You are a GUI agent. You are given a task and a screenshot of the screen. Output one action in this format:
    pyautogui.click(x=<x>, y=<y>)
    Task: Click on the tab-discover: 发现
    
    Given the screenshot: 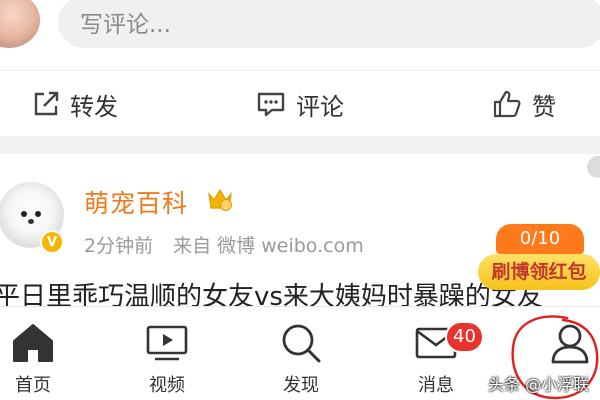 What is the action you would take?
    pyautogui.click(x=301, y=353)
    